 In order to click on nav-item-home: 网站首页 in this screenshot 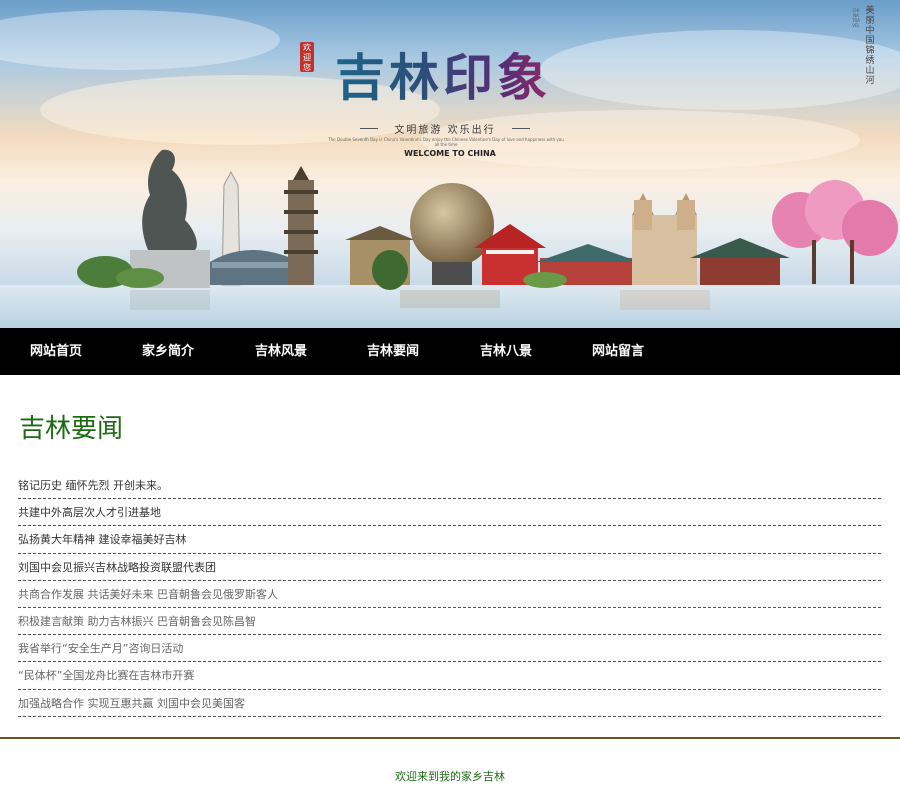, I will do `click(56, 351)`.